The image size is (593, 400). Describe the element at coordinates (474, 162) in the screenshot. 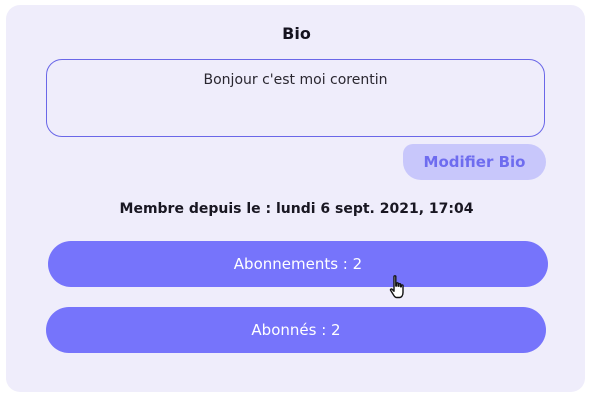

I see `edit-bio-button: Modifier Bio` at that location.